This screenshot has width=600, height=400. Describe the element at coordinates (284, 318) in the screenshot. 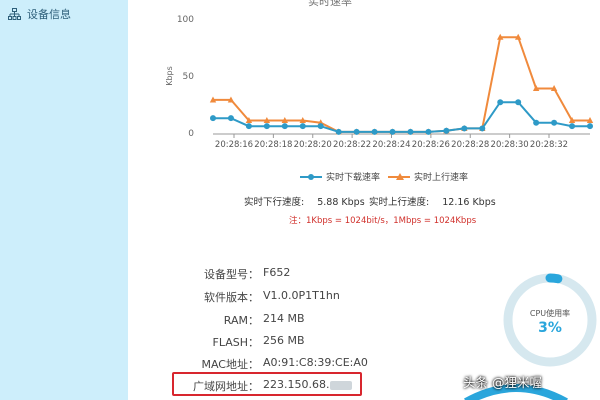

I see `info-value-ram: 214 MB` at that location.